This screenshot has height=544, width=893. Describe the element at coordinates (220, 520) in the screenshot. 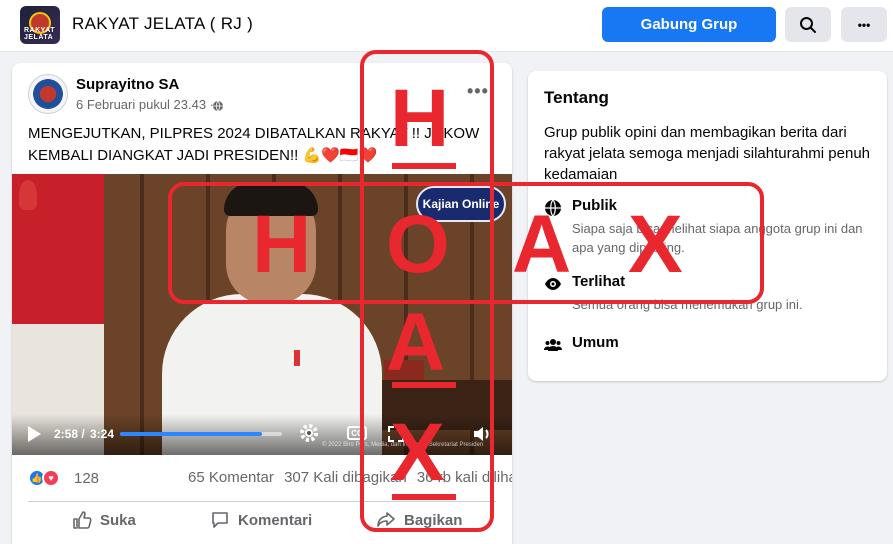

I see `comment-bubble-icon` at that location.